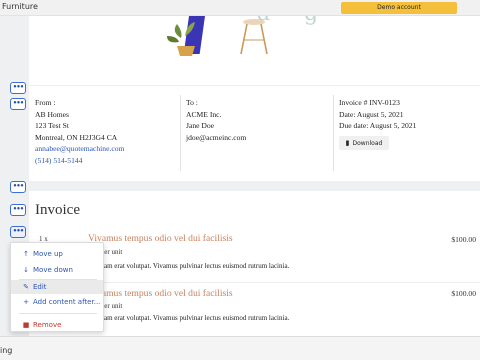  What do you see at coordinates (399, 8) in the screenshot?
I see `demo-account-button: Demo account` at bounding box center [399, 8].